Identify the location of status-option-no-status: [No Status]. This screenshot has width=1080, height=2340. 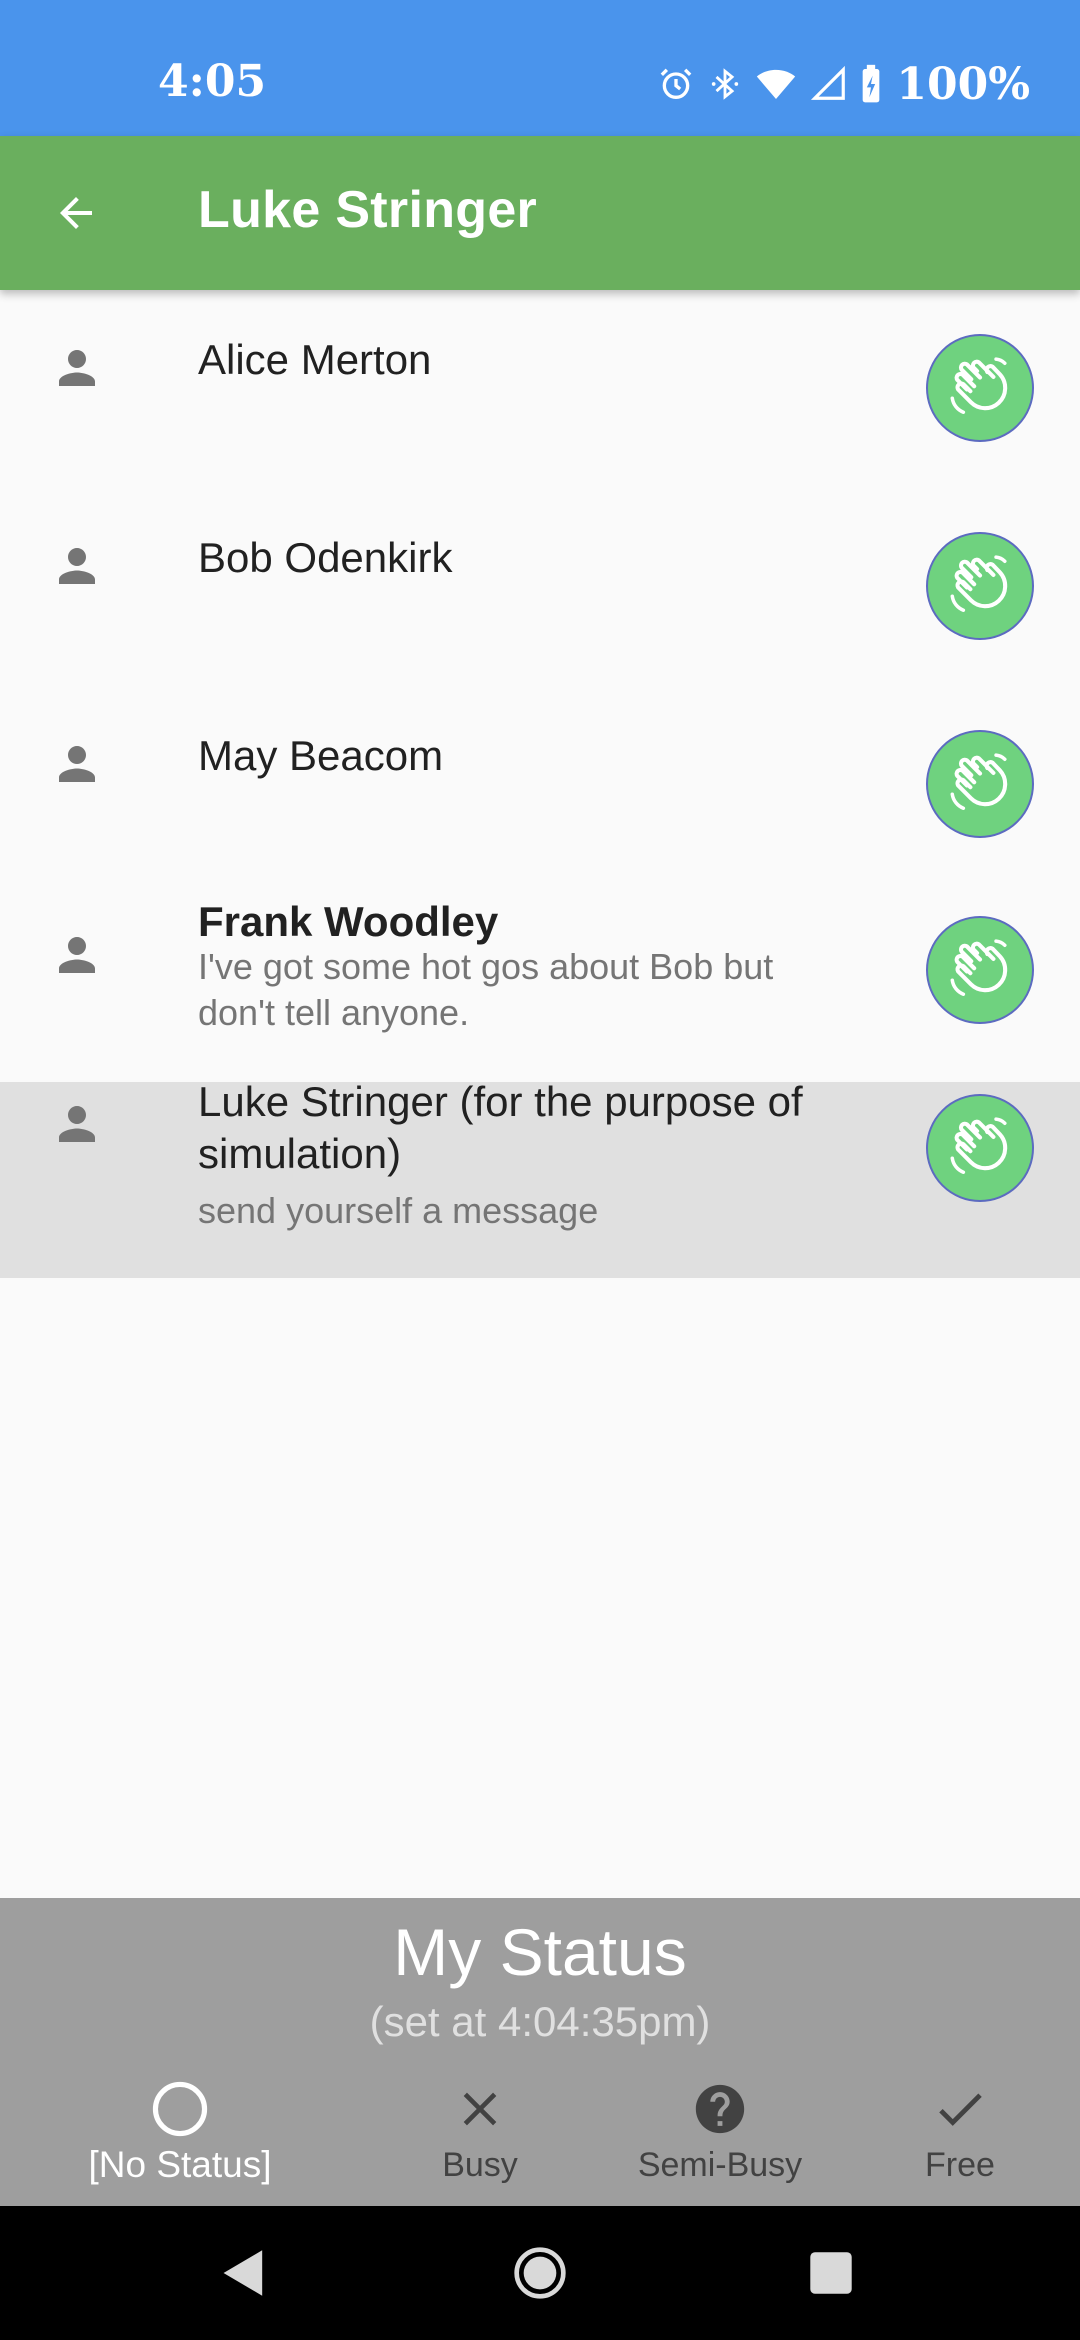
(180, 2130).